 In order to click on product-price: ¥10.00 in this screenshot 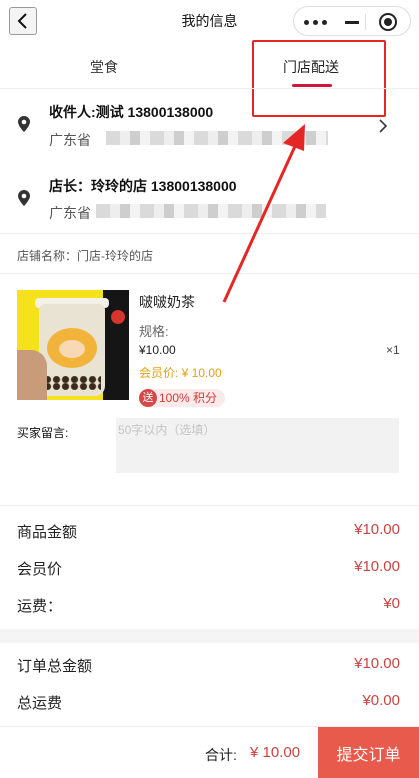, I will do `click(157, 350)`.